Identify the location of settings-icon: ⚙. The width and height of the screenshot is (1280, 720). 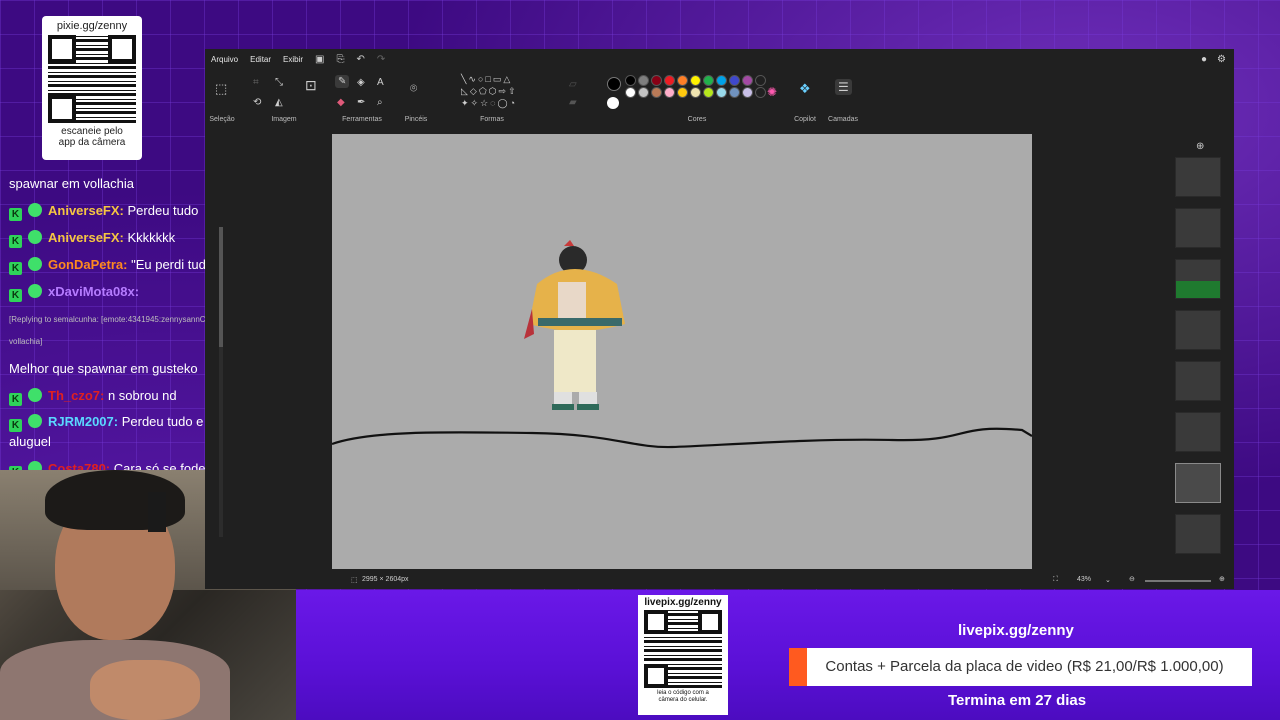
(1221, 59).